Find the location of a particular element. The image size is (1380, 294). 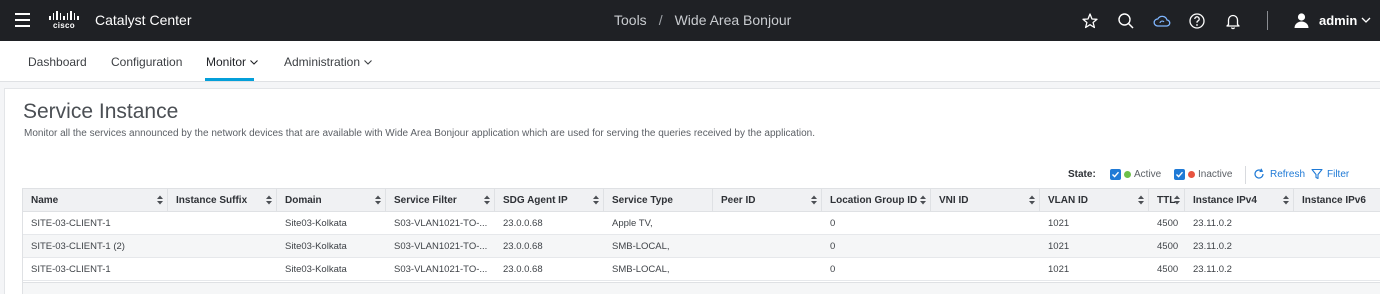

breadcrumb: Tools / Wide Area Bonjour is located at coordinates (702, 20).